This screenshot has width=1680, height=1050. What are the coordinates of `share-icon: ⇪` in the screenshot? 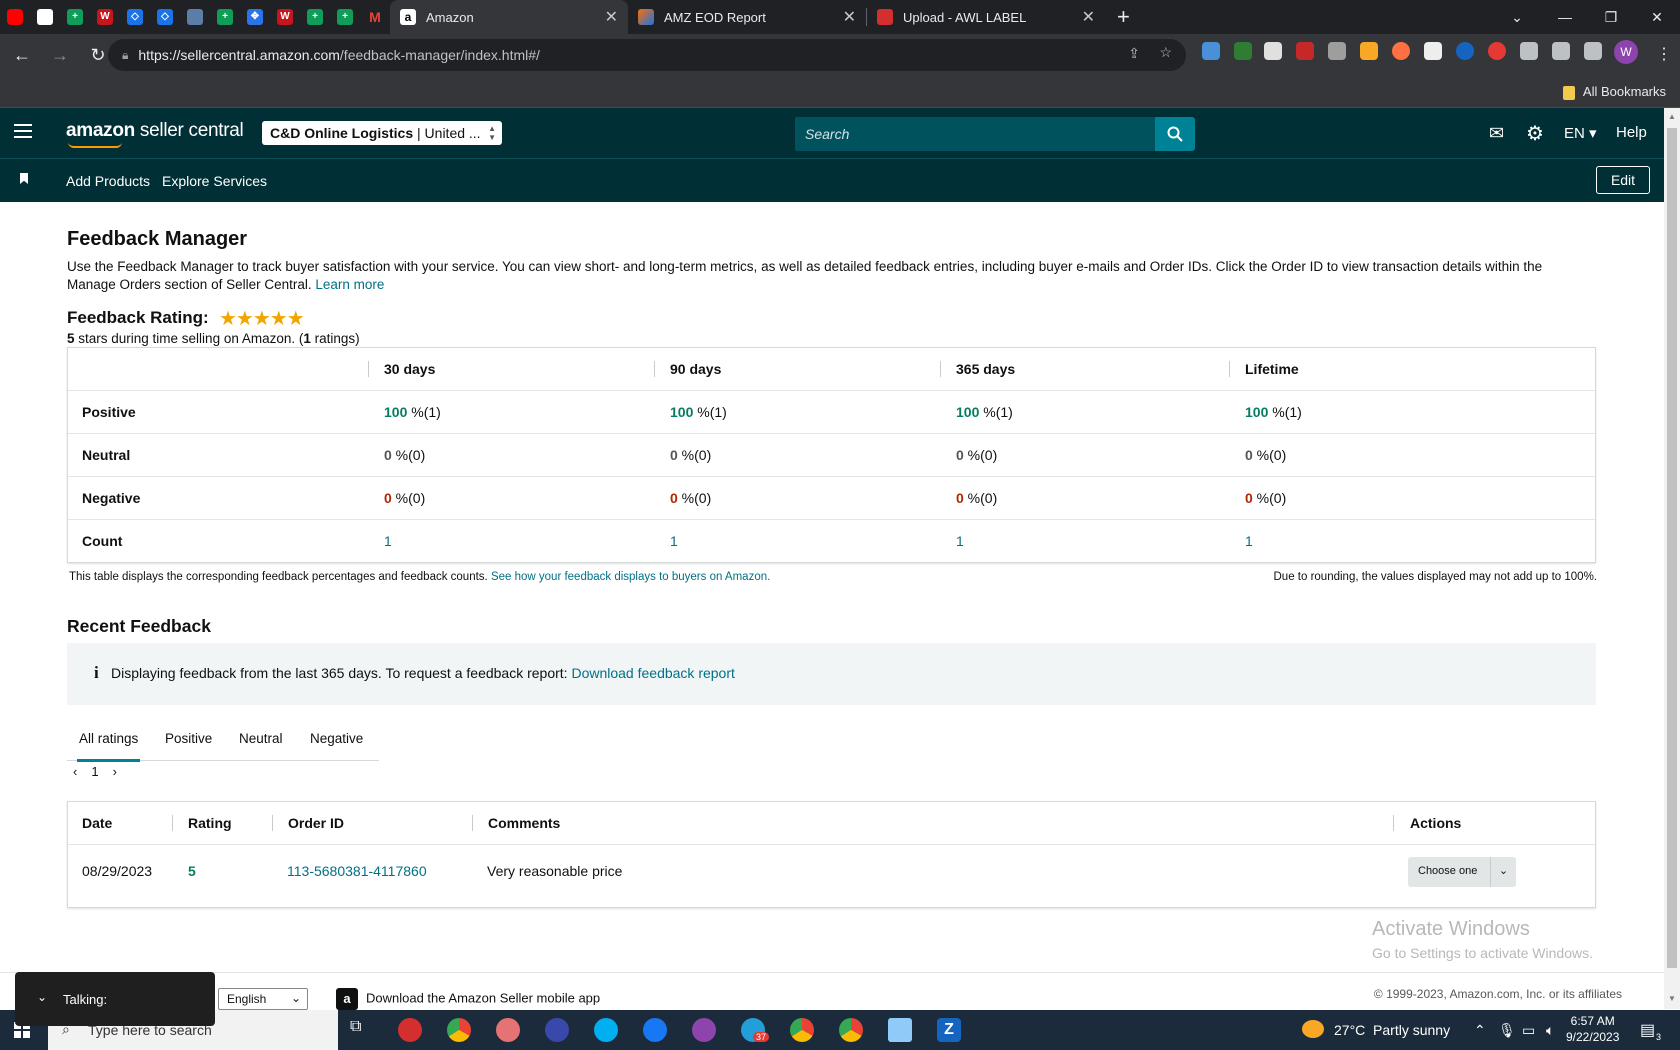 It's located at (1134, 53).